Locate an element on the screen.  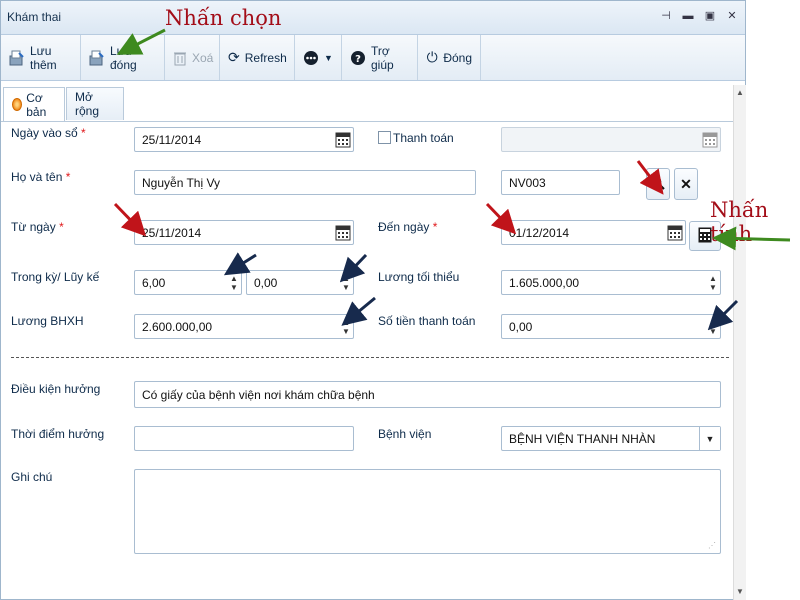
clear-employee-button: ✕ is located at coordinates (686, 184).